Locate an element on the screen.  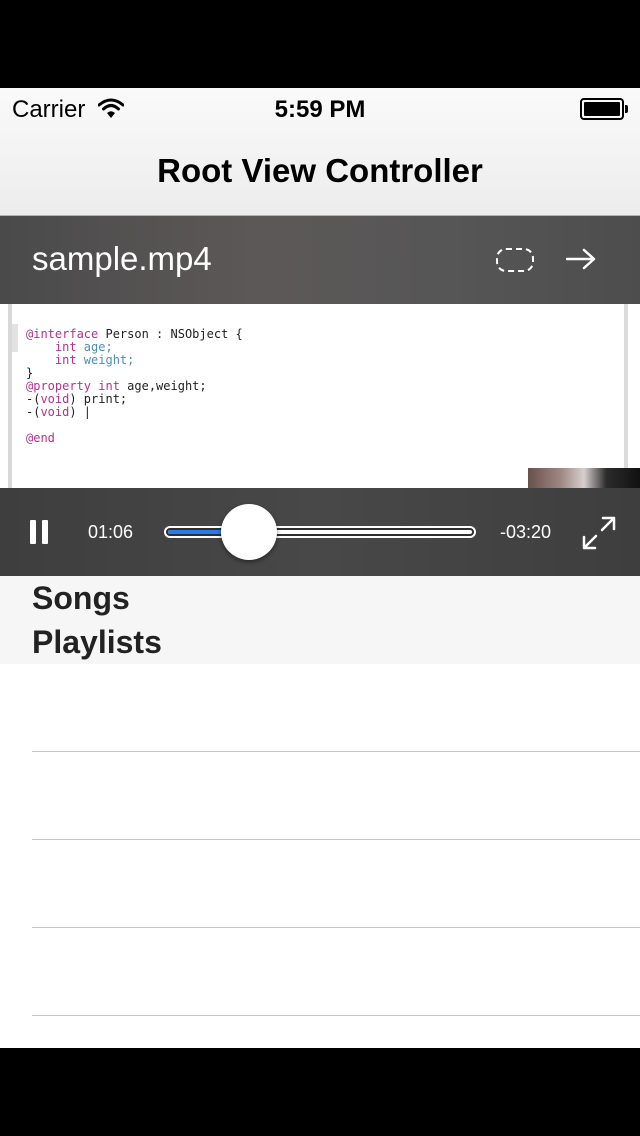
section-list: Songs Playlists is located at coordinates (320, 620).